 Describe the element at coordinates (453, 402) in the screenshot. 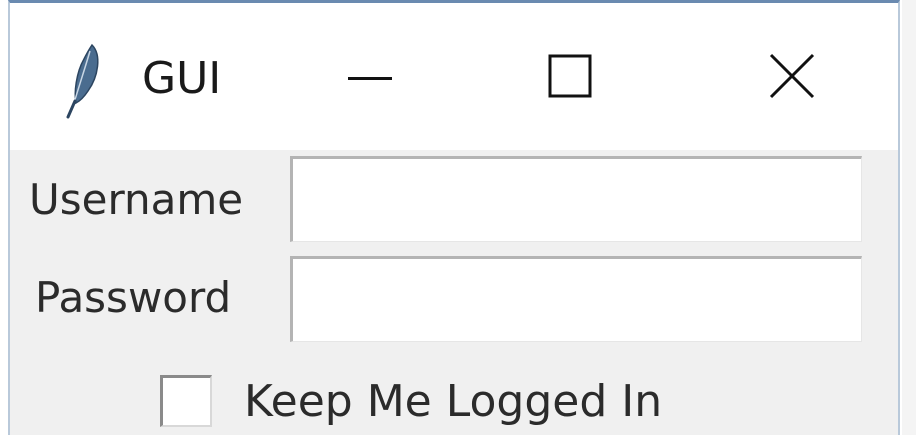

I see `keep-logged-in-label: Keep Me Logged In` at that location.